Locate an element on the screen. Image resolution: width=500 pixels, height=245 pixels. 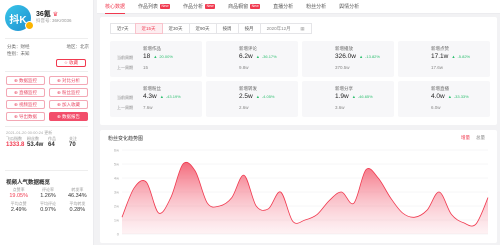
tab-item: 舆情分析 is located at coordinates (349, 7).